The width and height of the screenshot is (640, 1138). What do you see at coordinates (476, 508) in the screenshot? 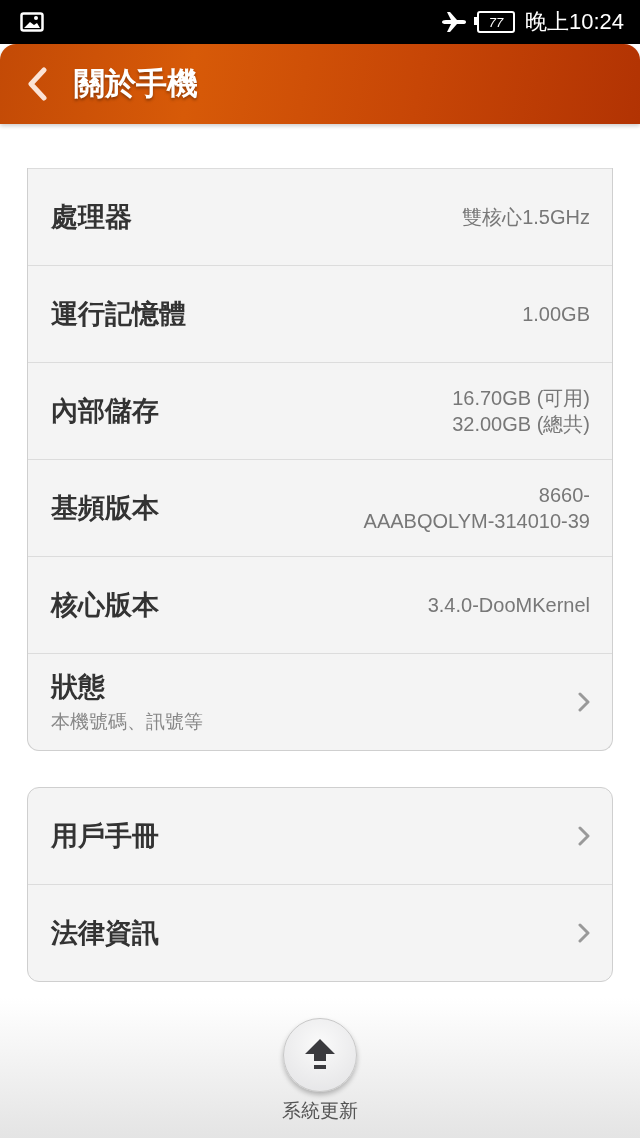
I see `row-value: 8660- AAABQOLYM-314010-39` at bounding box center [476, 508].